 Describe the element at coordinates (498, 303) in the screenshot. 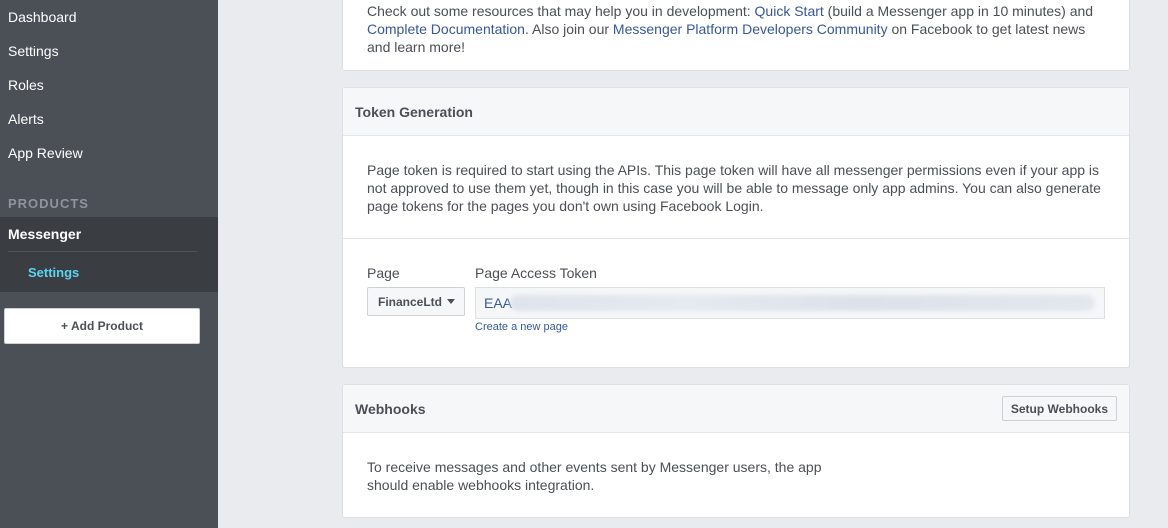

I see `token-value: EAA` at that location.